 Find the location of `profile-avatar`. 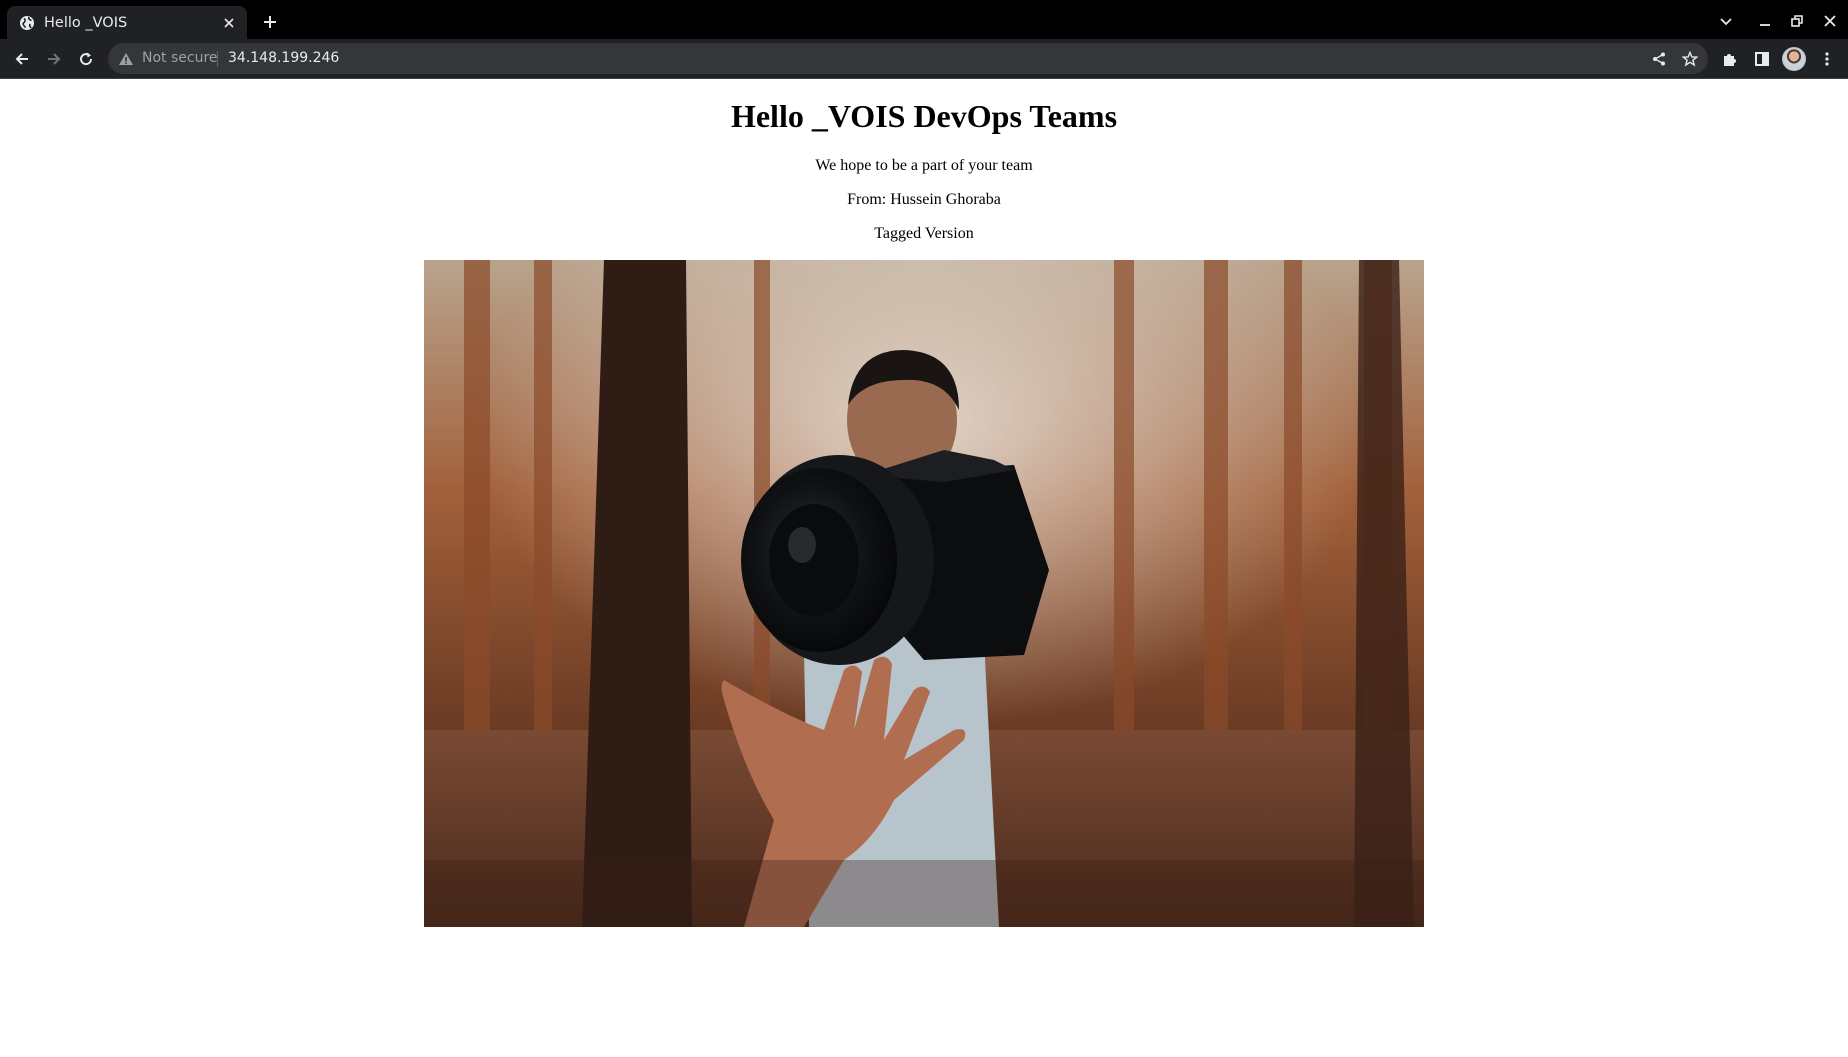

profile-avatar is located at coordinates (1794, 59).